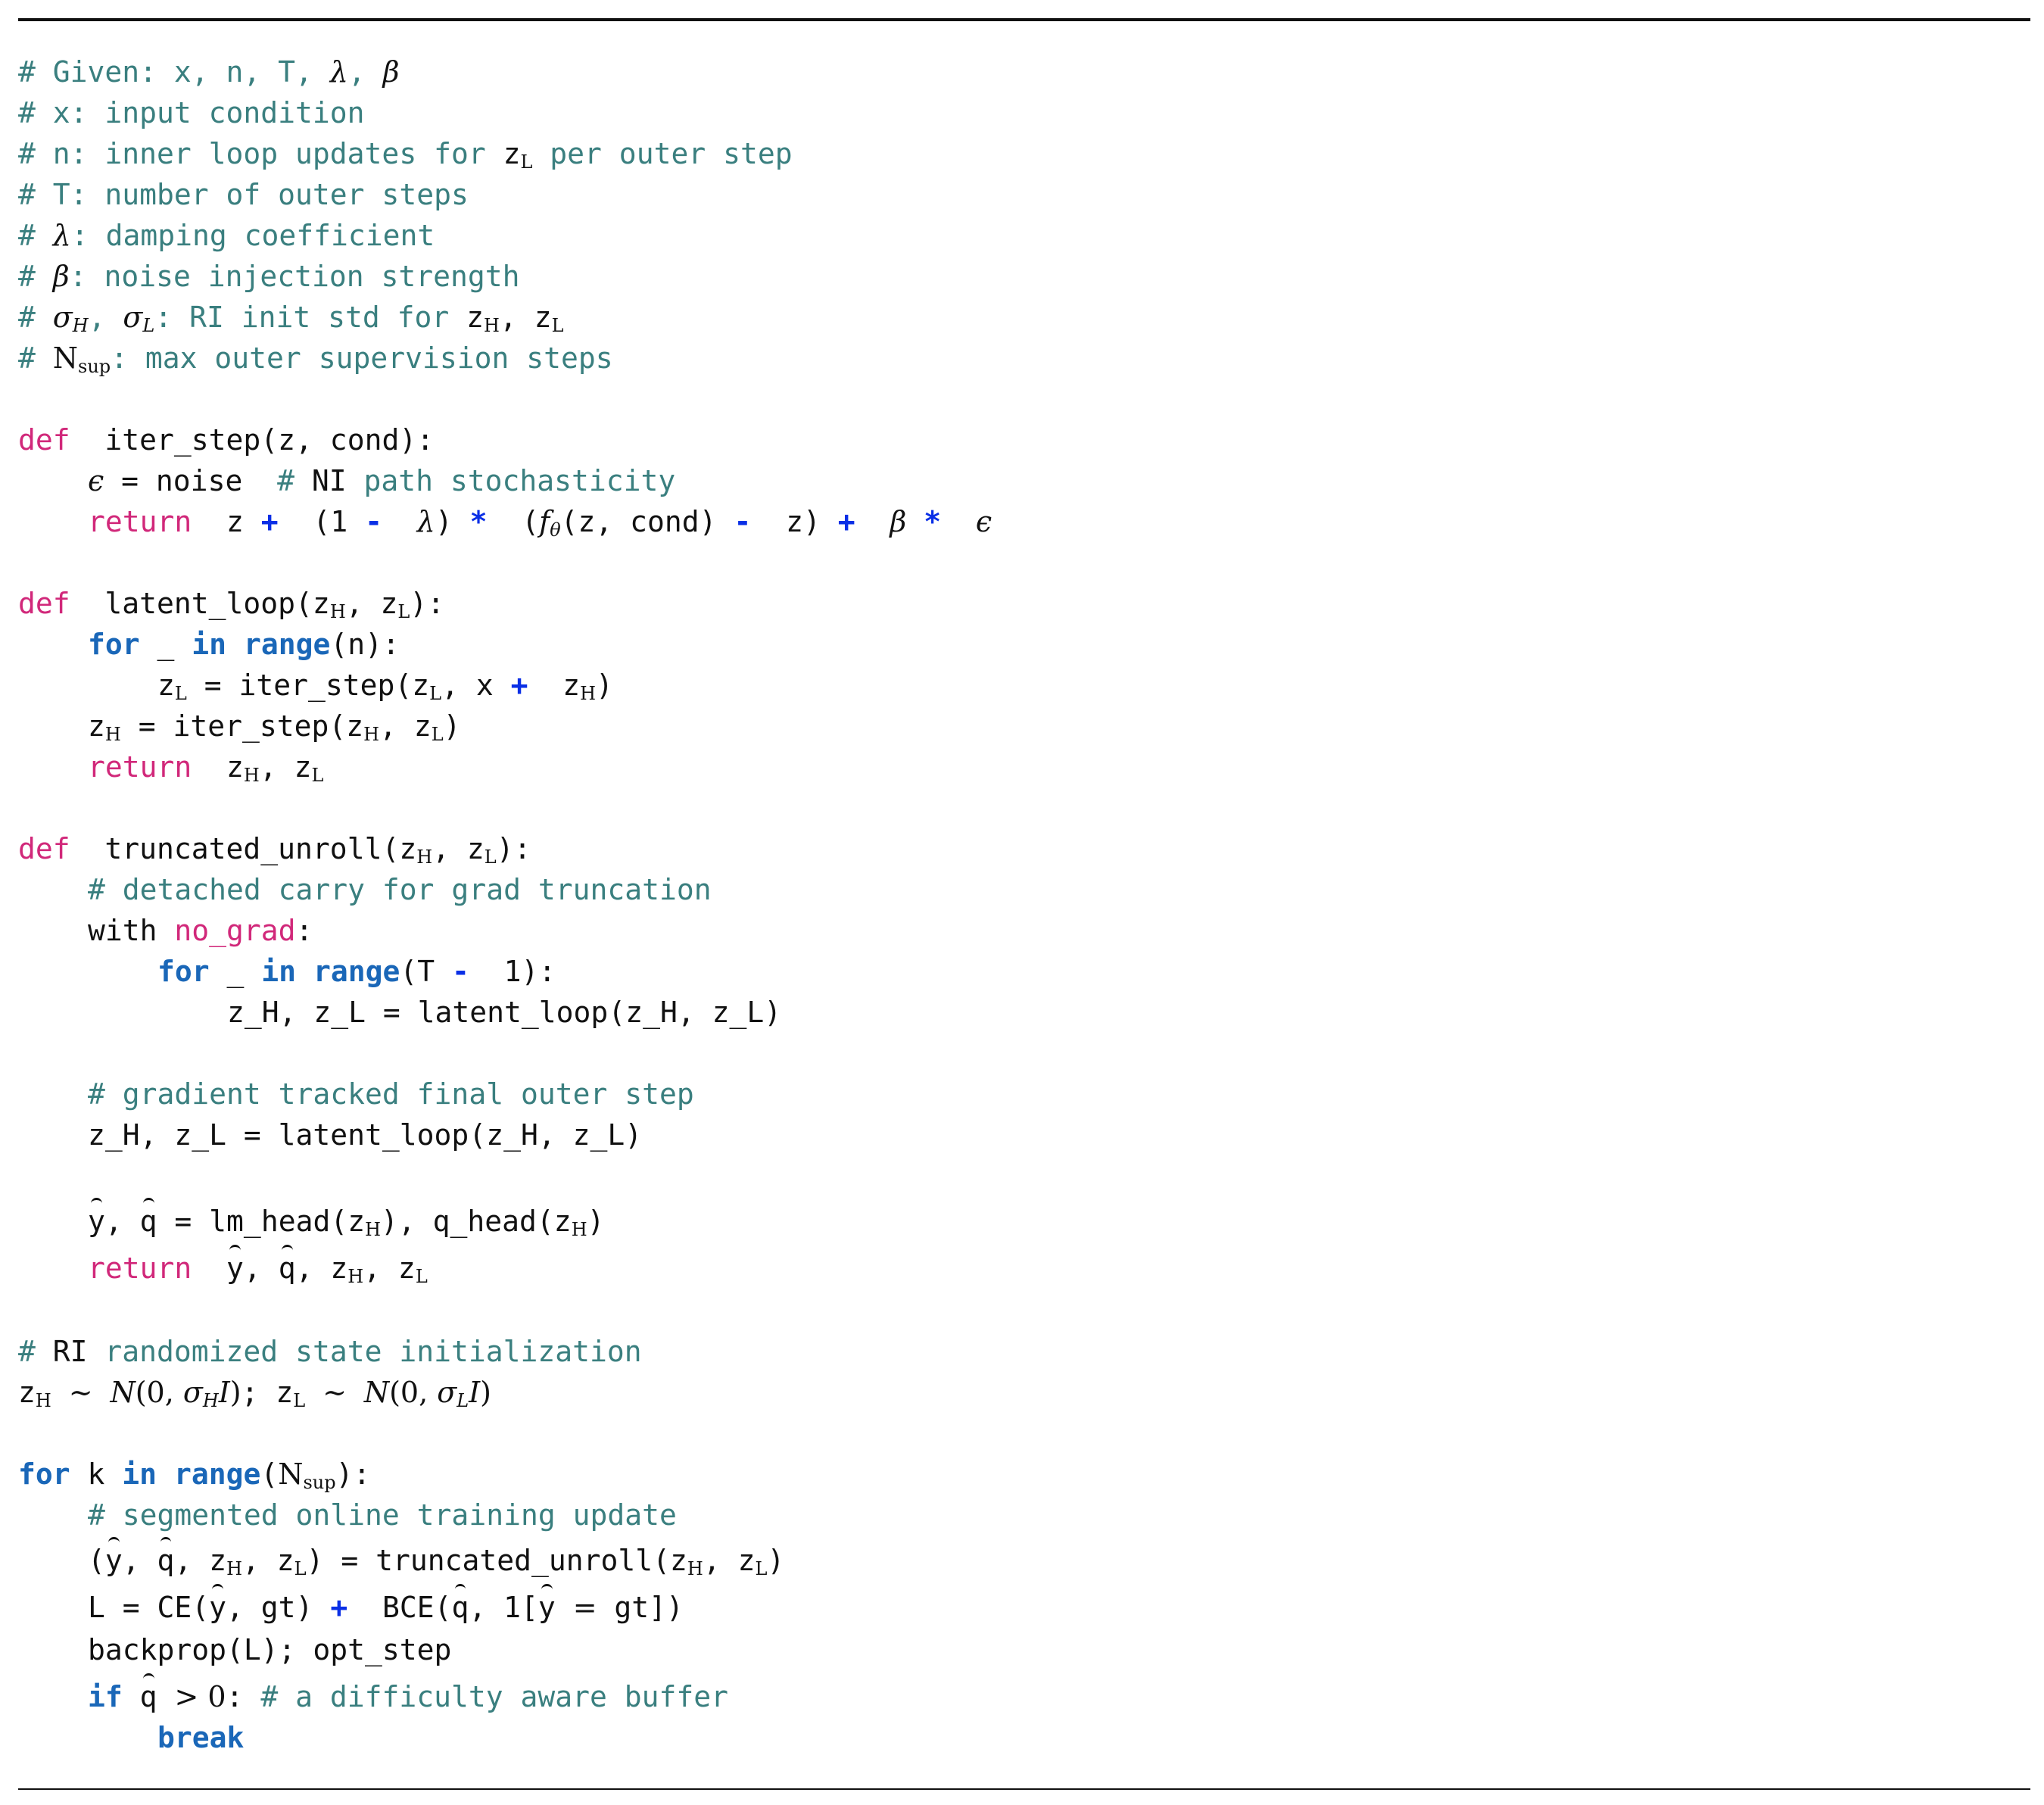 This screenshot has height=1805, width=2044. What do you see at coordinates (400, 889) in the screenshot?
I see `code-line: # detached carry for grad truncation` at bounding box center [400, 889].